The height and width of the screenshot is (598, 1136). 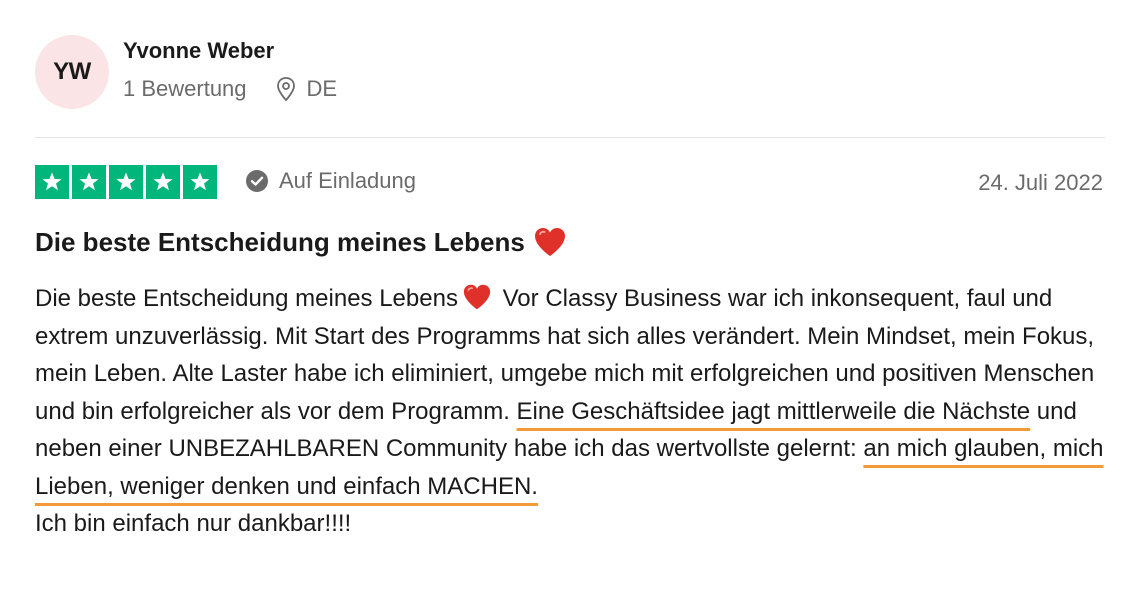 What do you see at coordinates (246, 298) in the screenshot?
I see `review-body-text: Die beste Entscheidung meines Lebens` at bounding box center [246, 298].